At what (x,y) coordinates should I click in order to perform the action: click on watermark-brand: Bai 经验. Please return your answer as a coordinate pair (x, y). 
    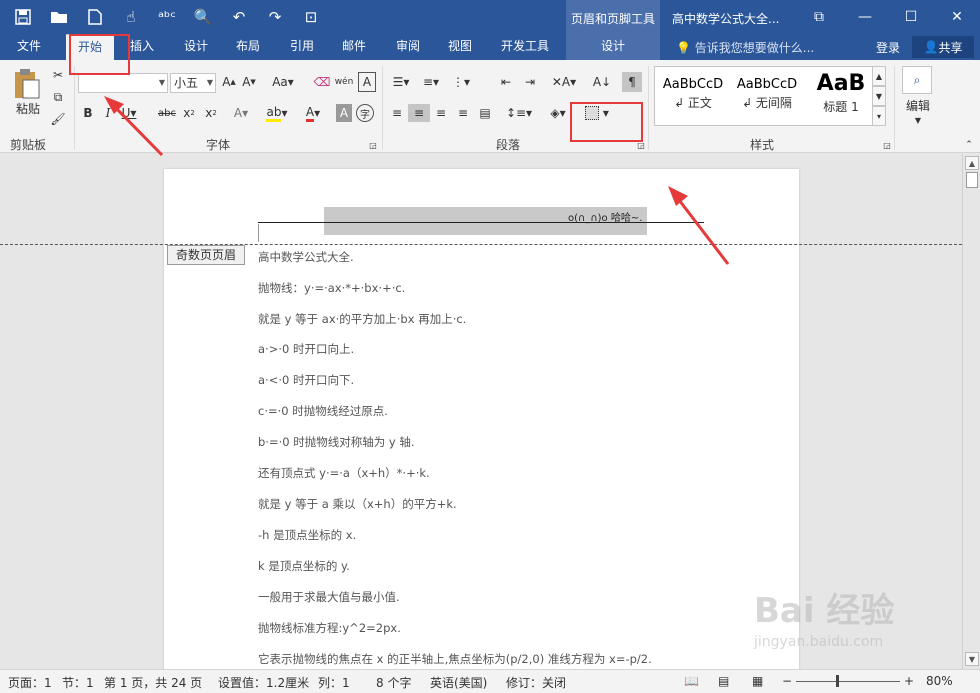
    Looking at the image, I should click on (824, 611).